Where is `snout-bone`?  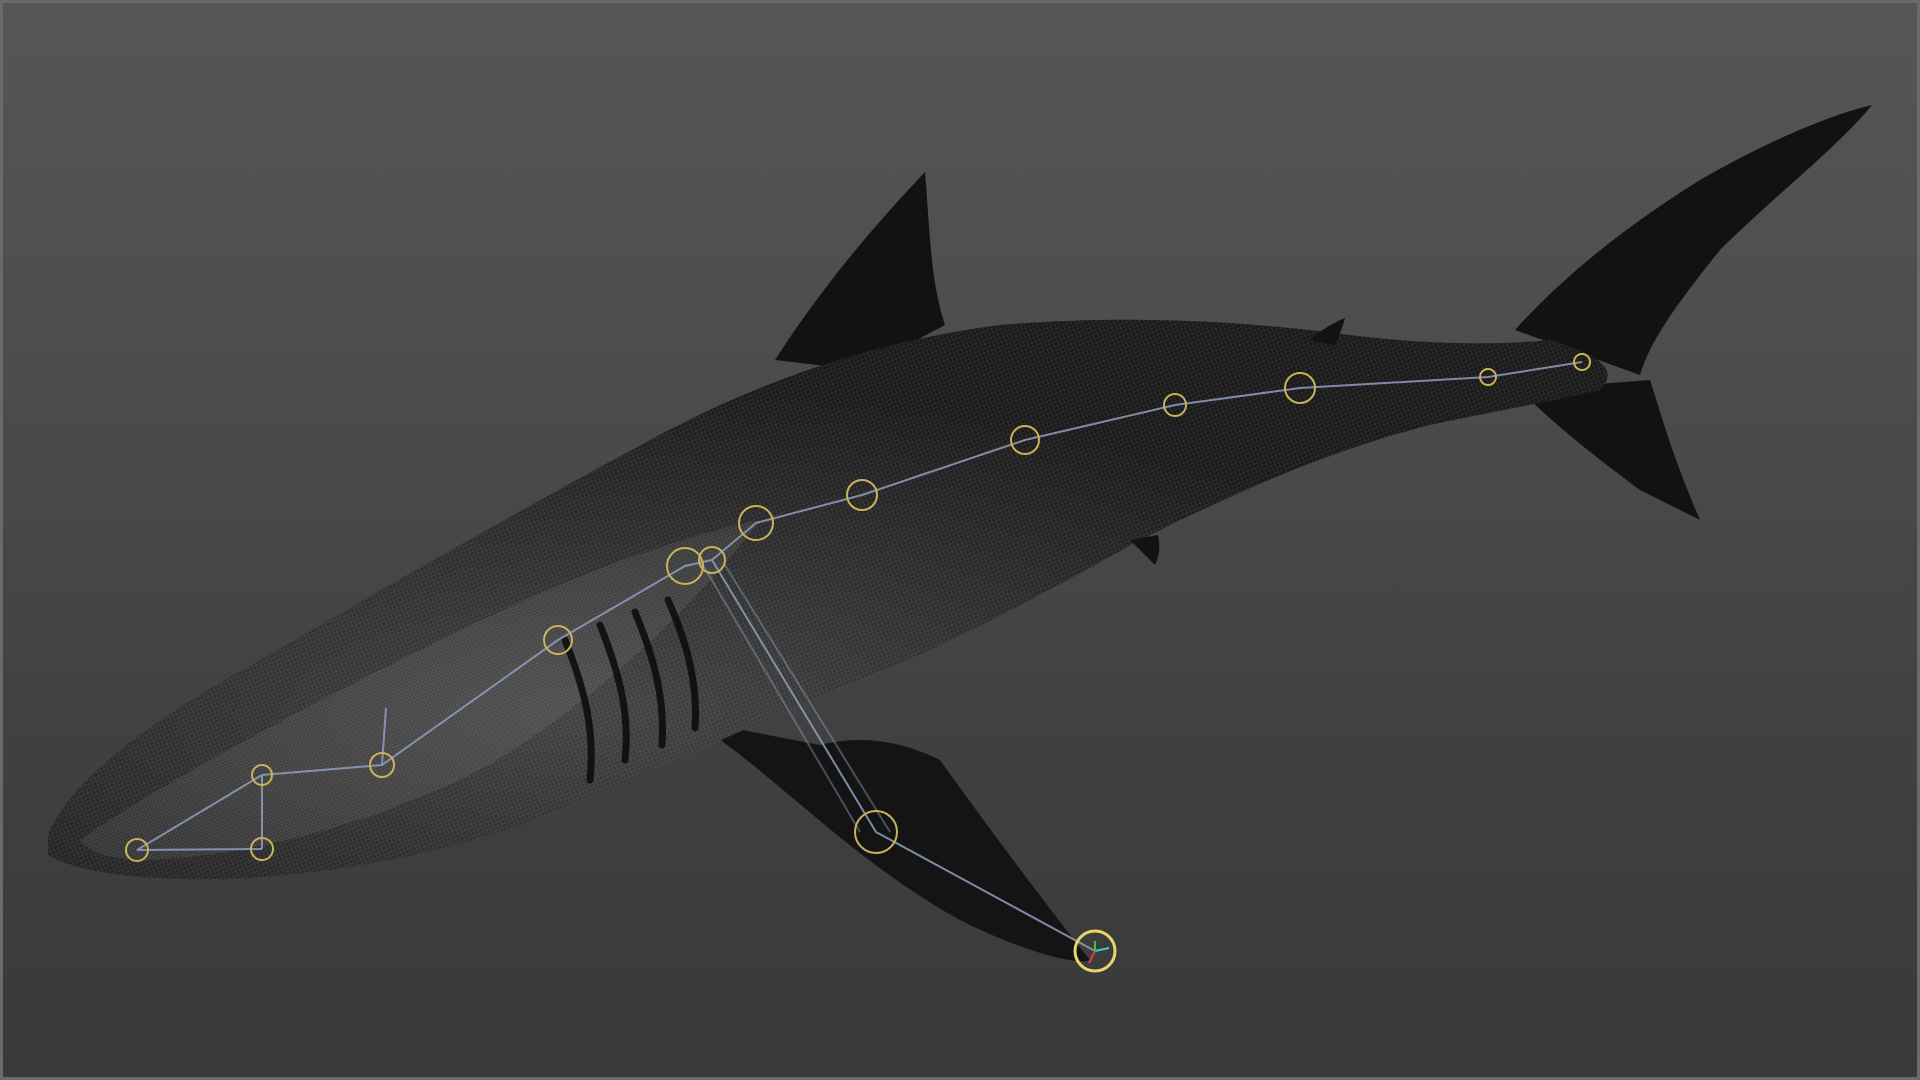
snout-bone is located at coordinates (199, 849).